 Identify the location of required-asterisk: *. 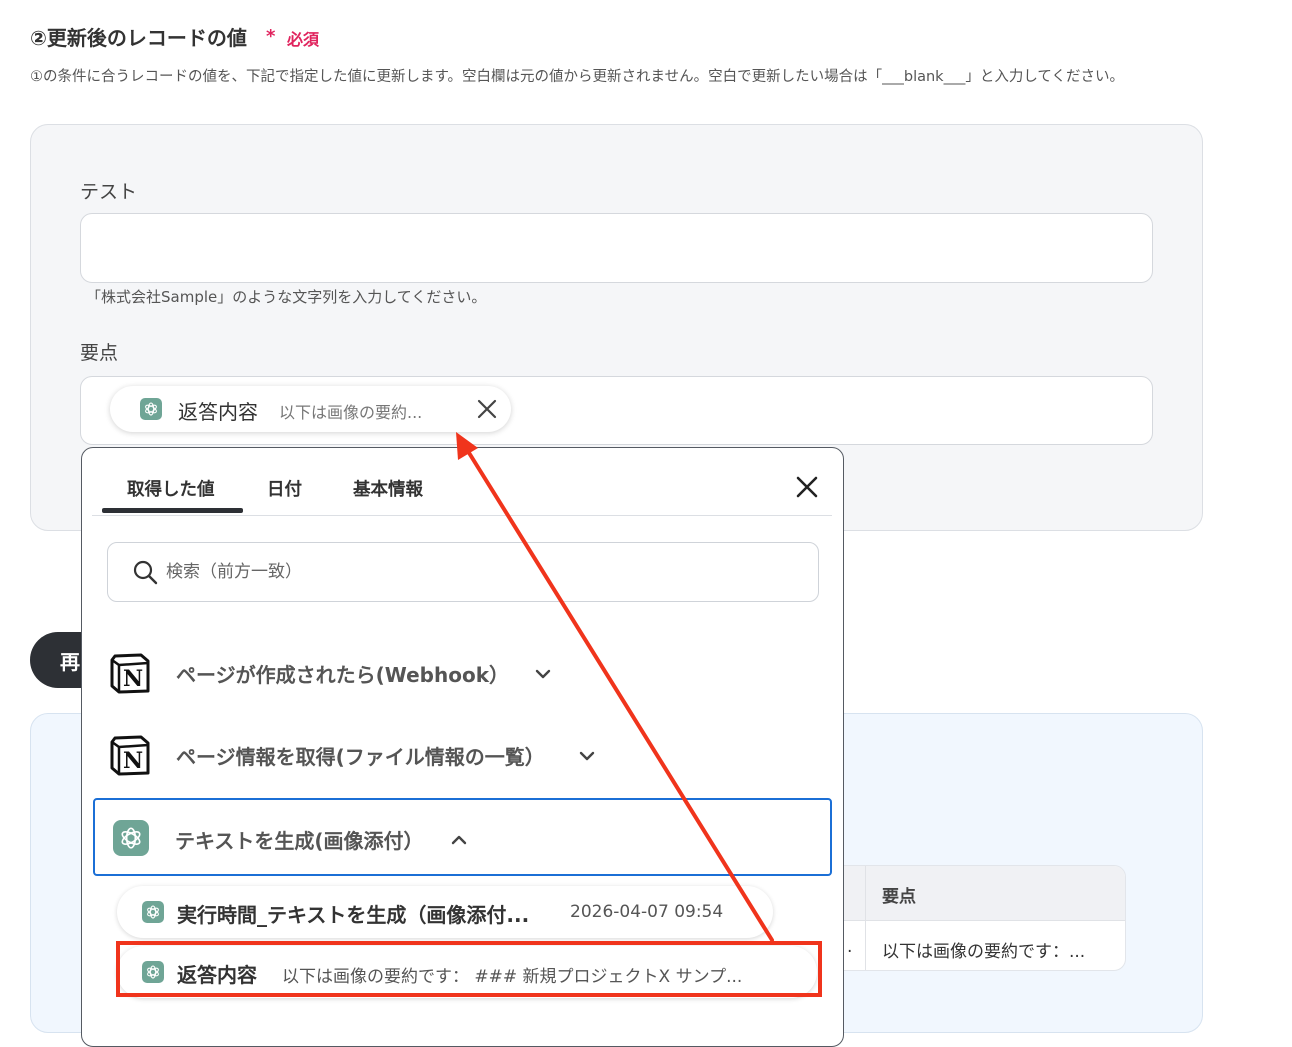
(271, 36).